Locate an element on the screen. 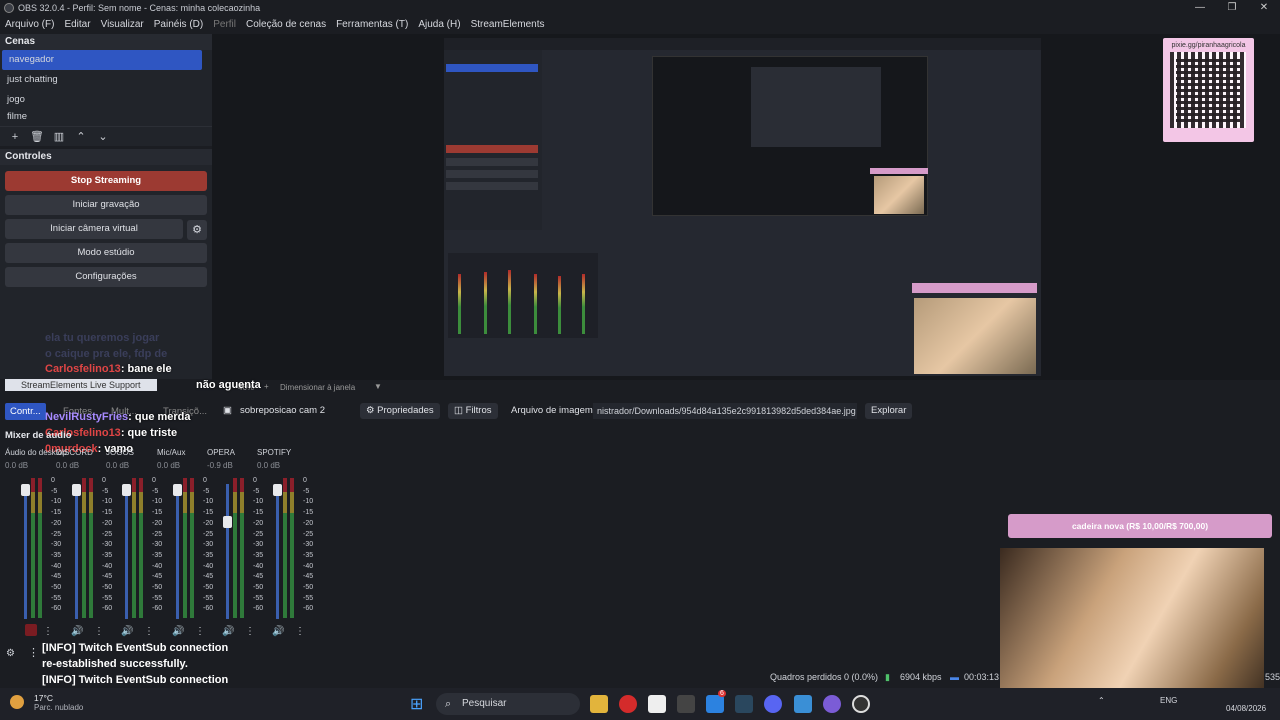  zoom-in-icon: + is located at coordinates (266, 386).